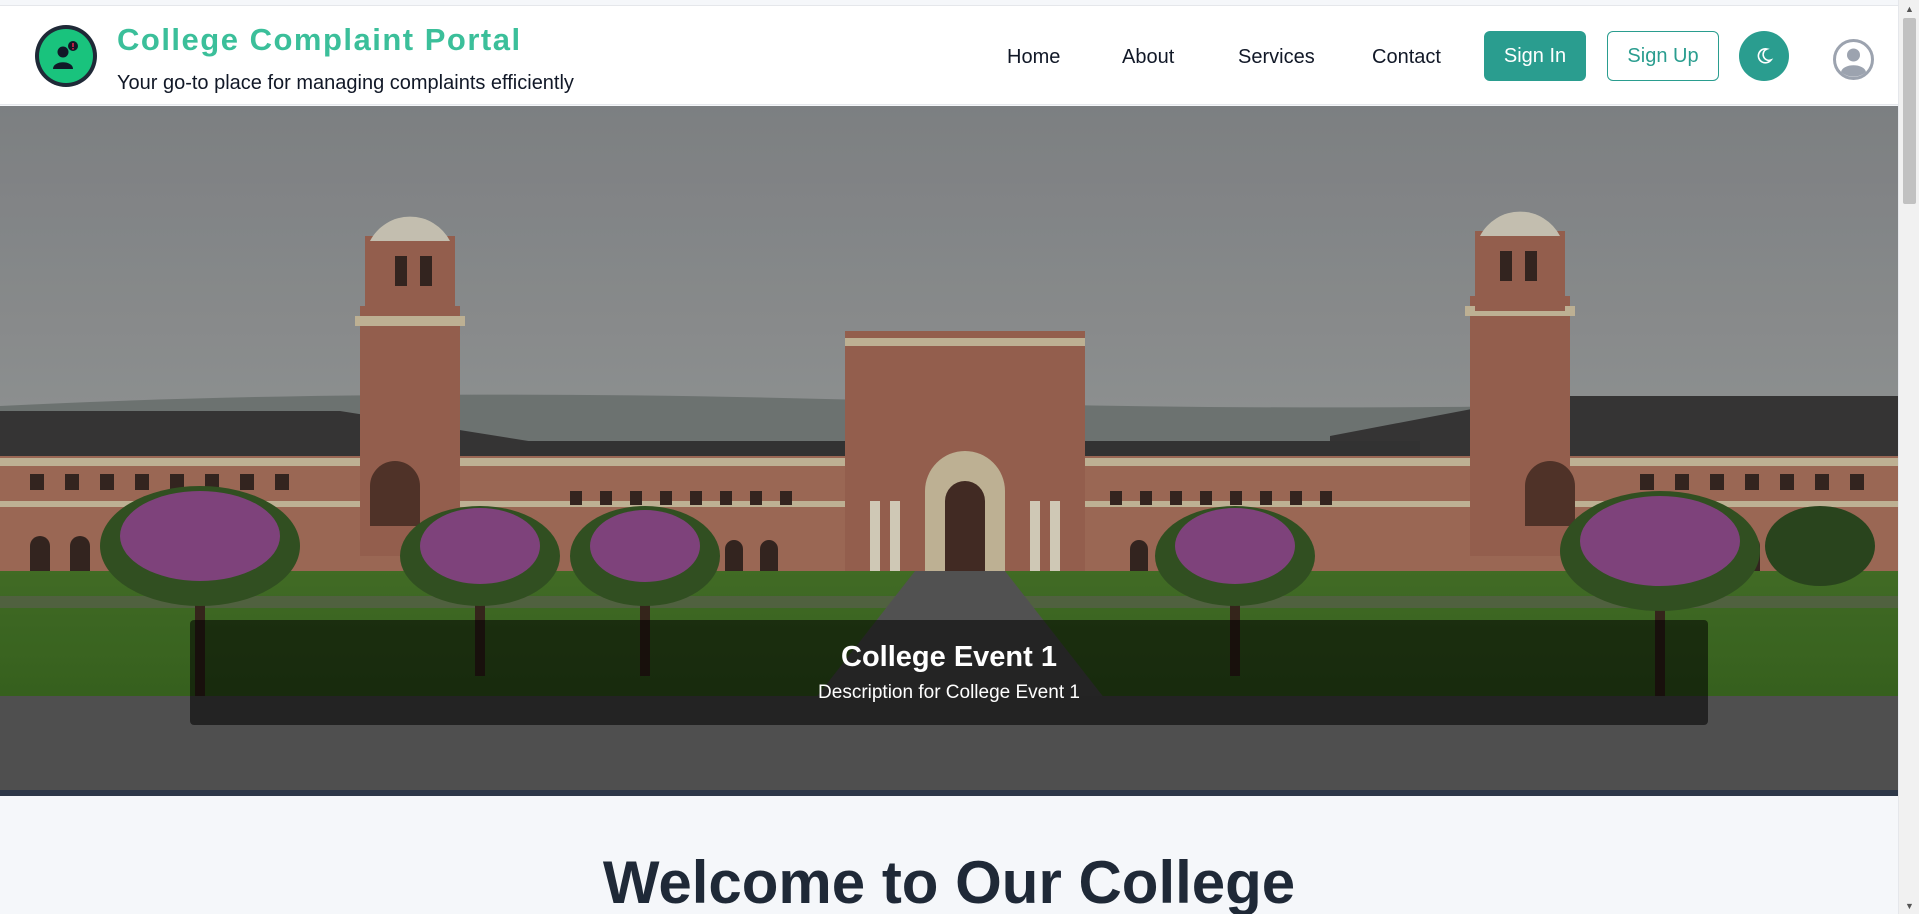  What do you see at coordinates (1148, 57) in the screenshot?
I see `nav-about: About` at bounding box center [1148, 57].